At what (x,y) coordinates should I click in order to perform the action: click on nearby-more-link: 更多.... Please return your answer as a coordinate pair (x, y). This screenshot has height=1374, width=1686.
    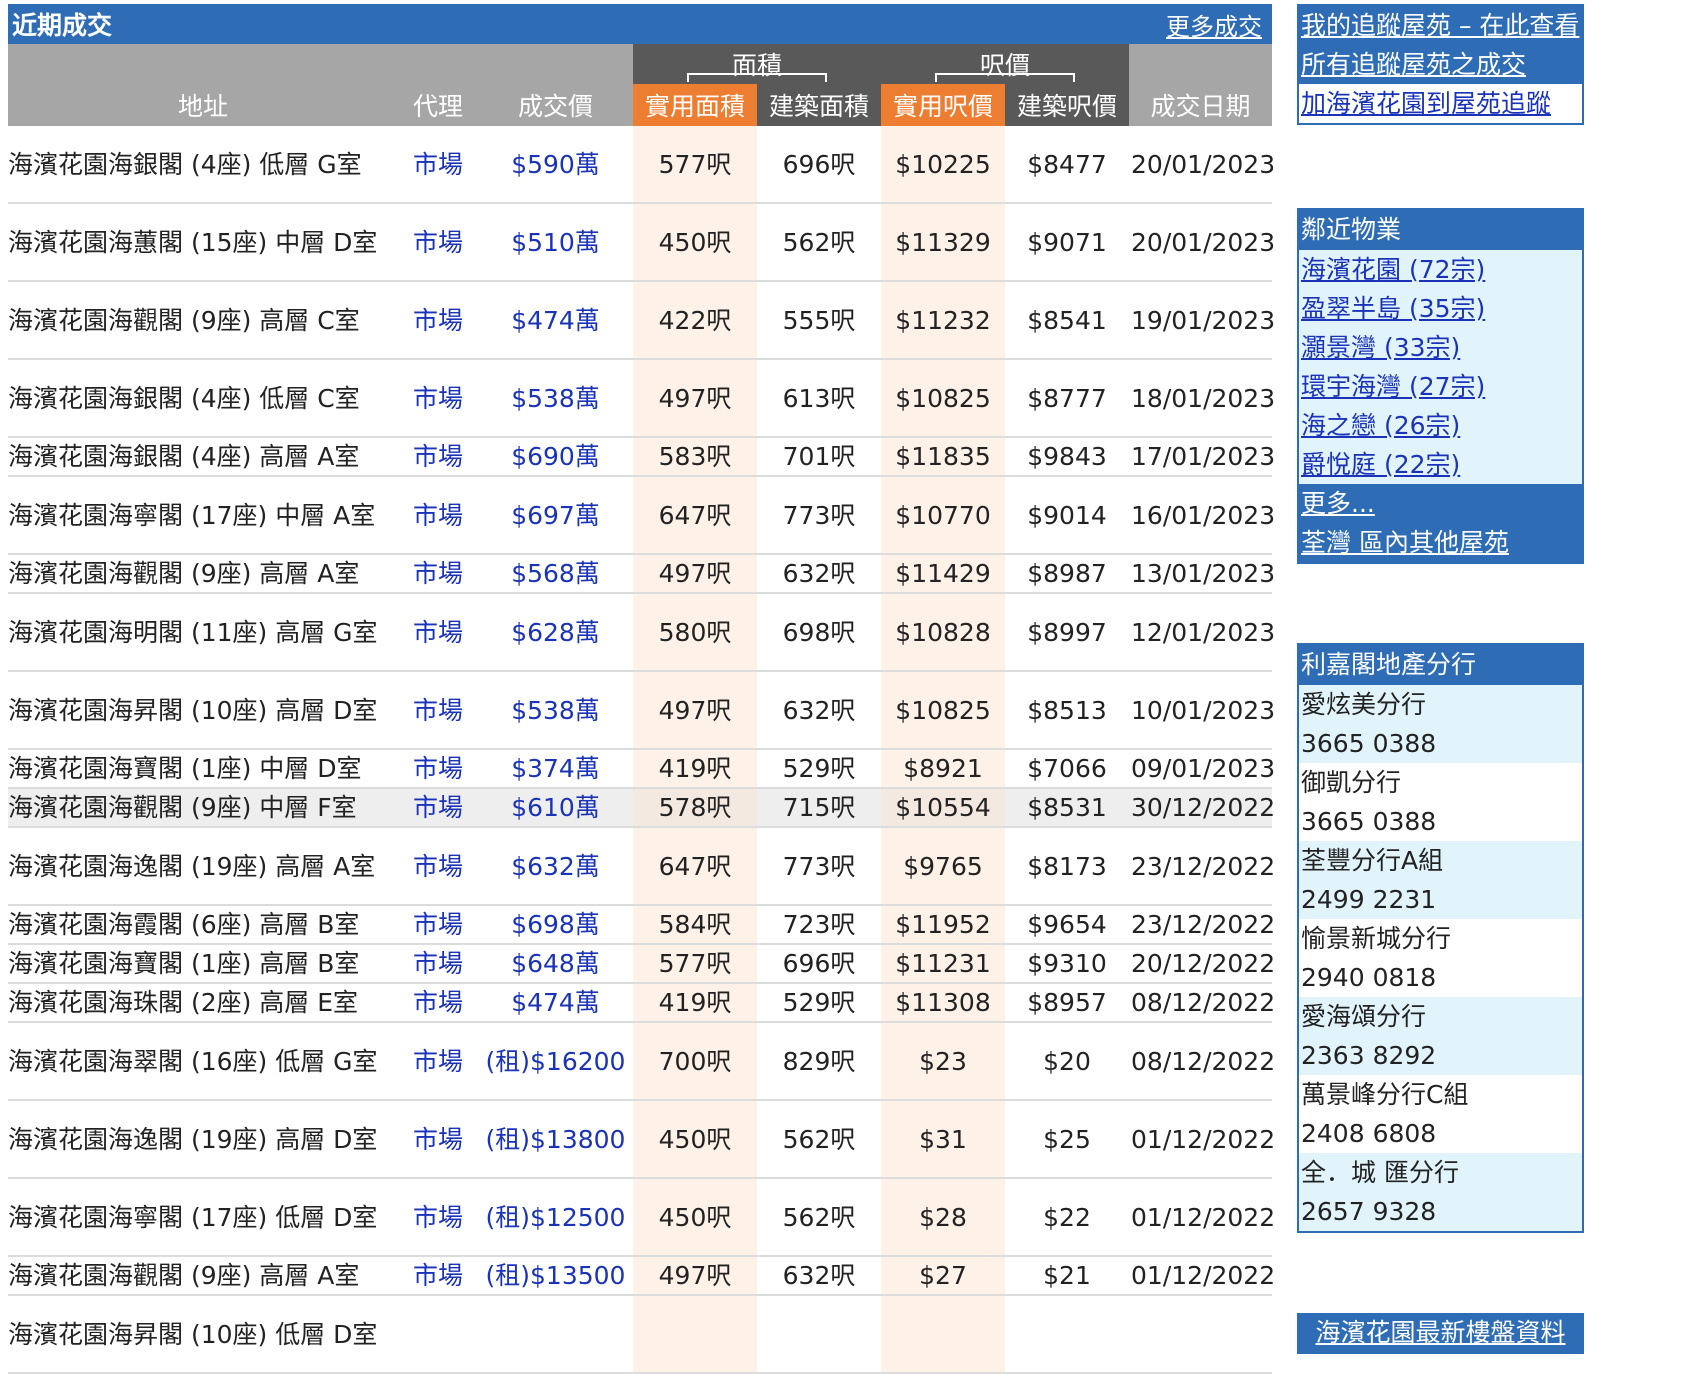
    Looking at the image, I should click on (1441, 503).